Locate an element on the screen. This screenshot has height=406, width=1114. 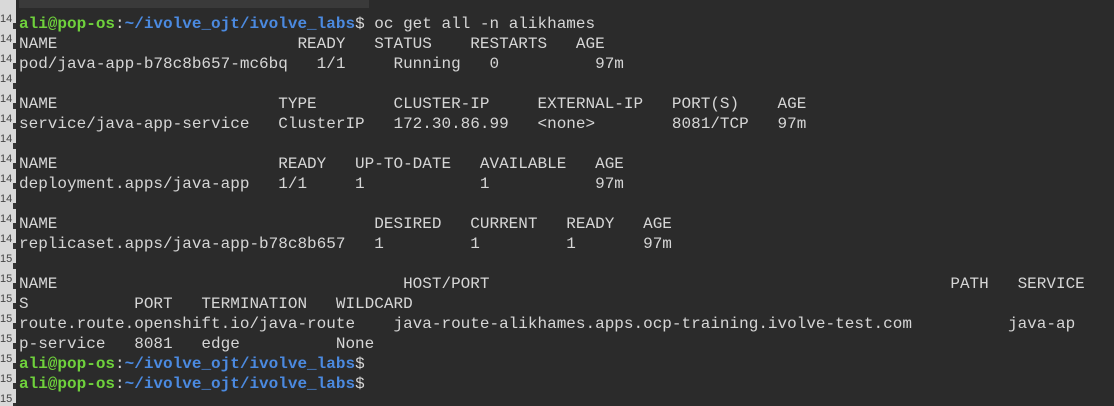
command-text: oc get all -n alikhames is located at coordinates (480, 24).